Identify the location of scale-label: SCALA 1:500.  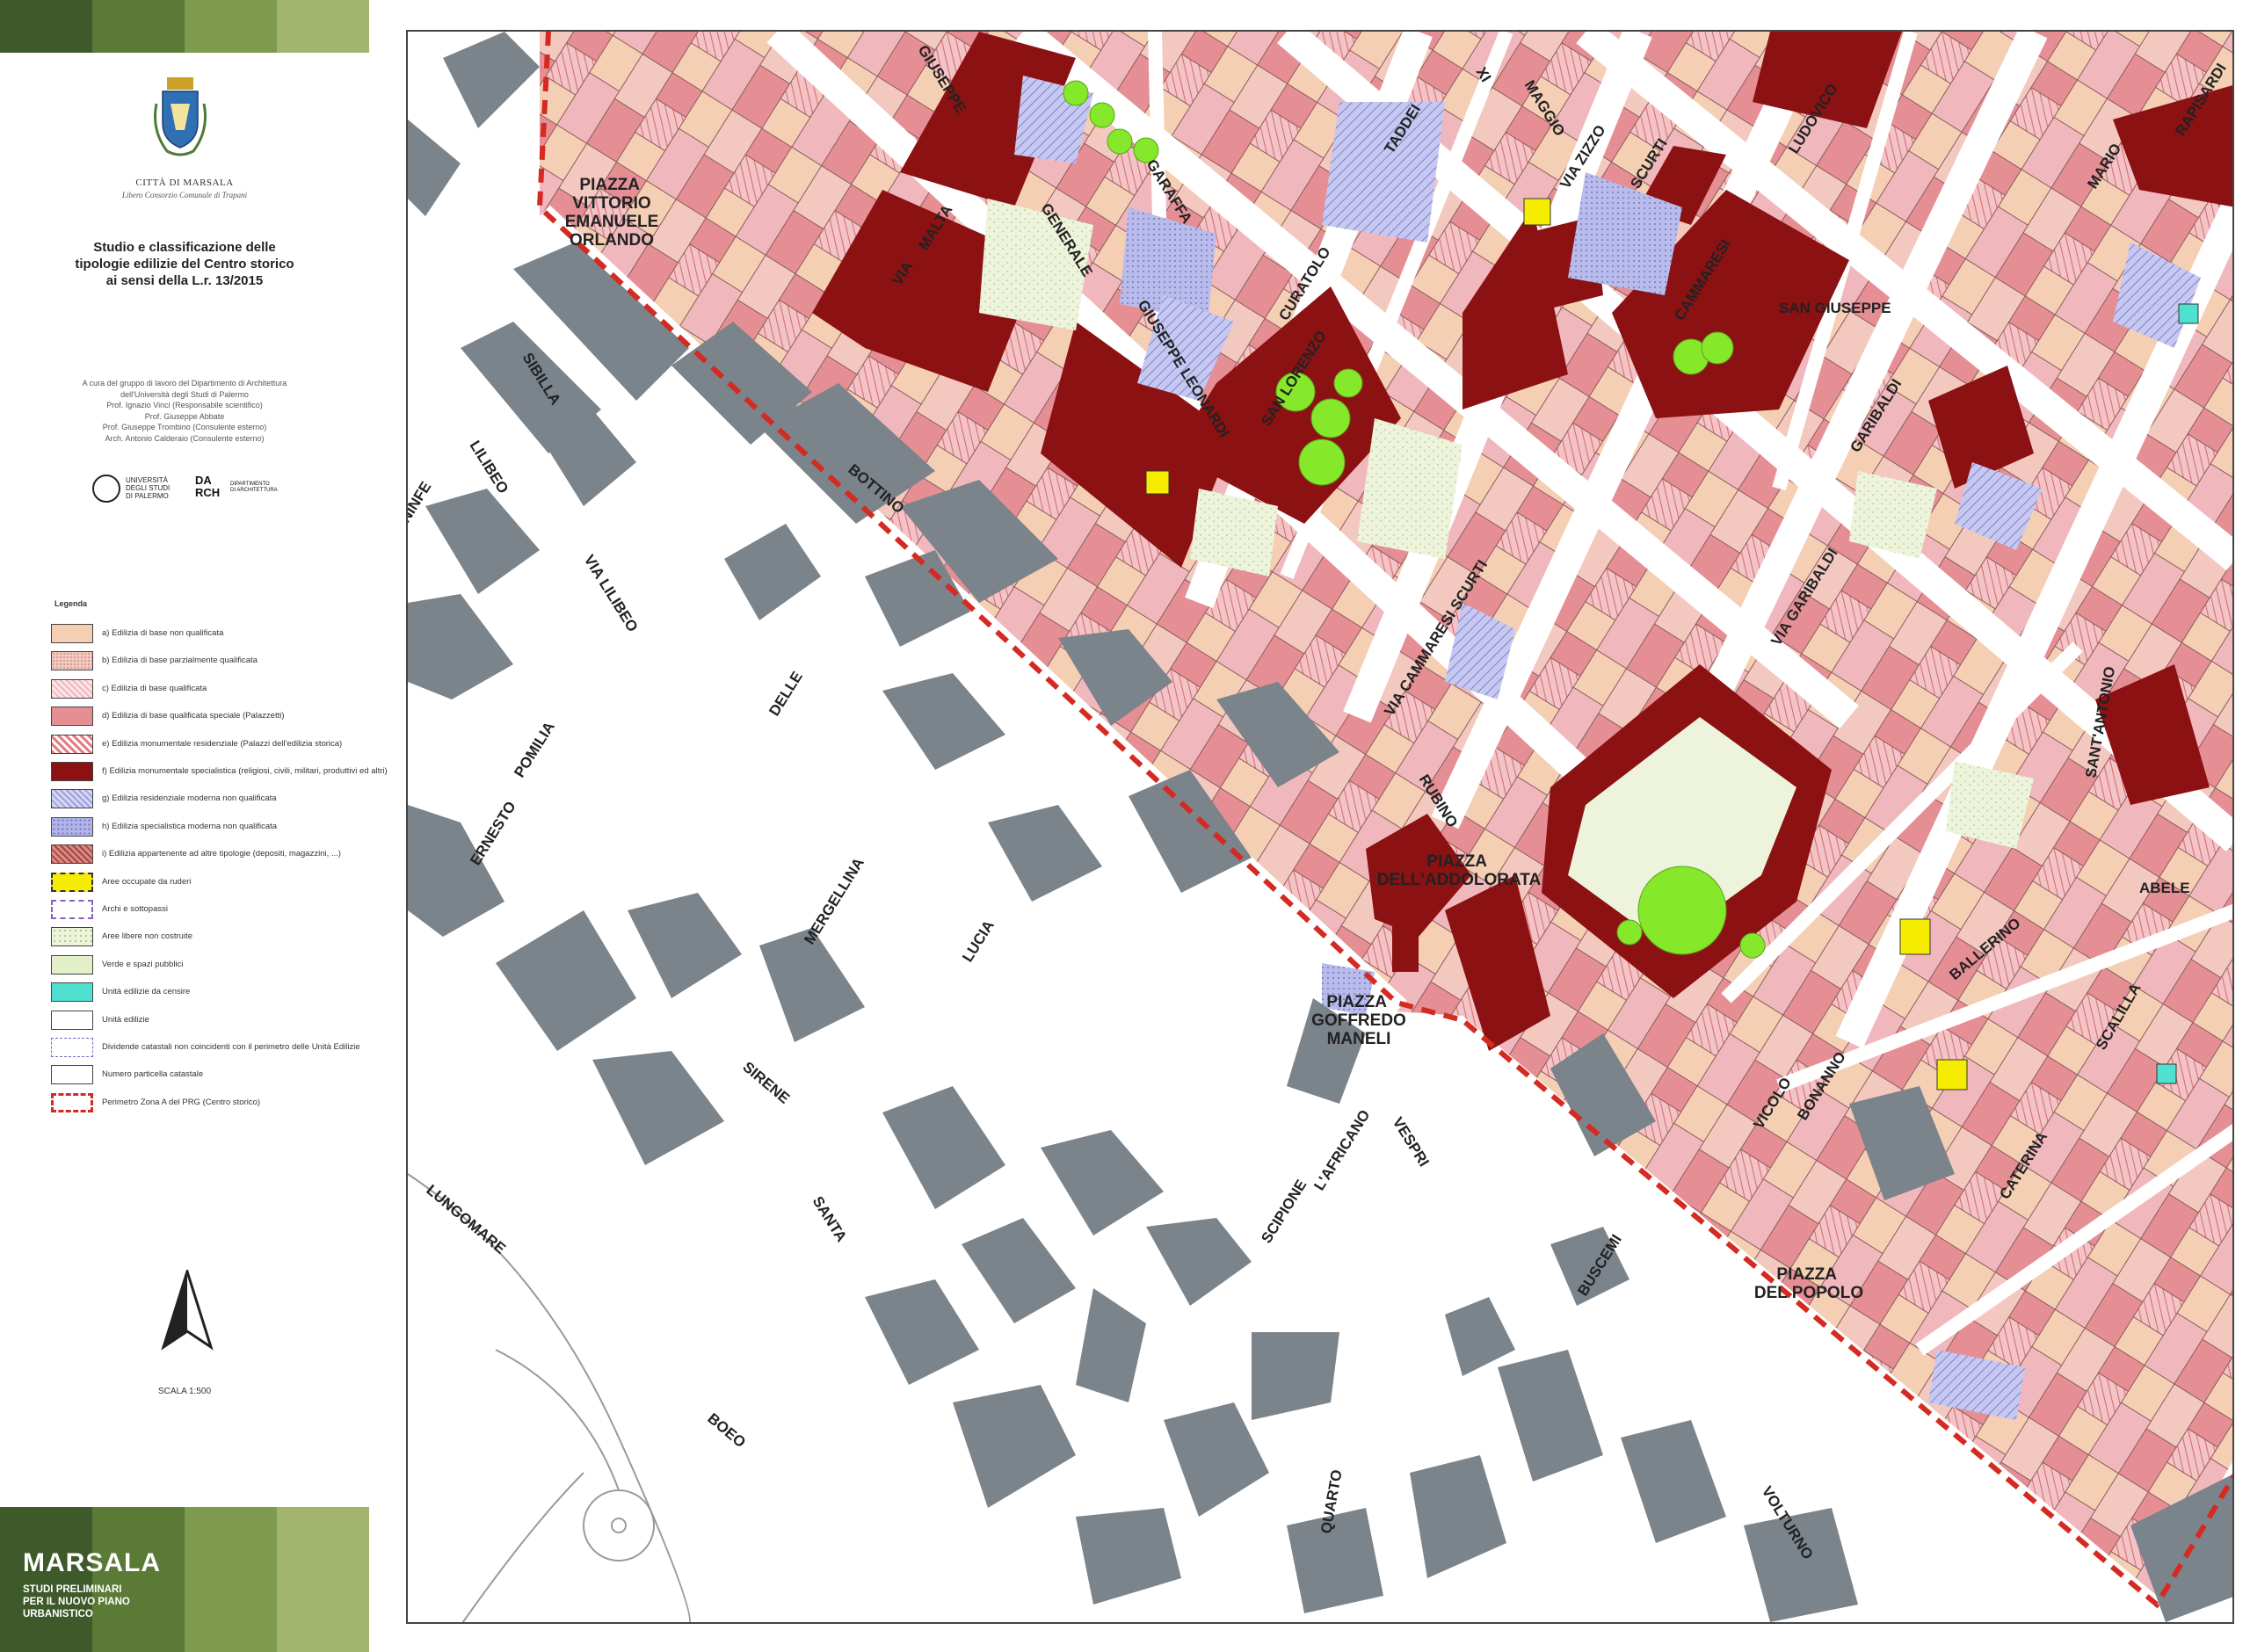
(184, 1391).